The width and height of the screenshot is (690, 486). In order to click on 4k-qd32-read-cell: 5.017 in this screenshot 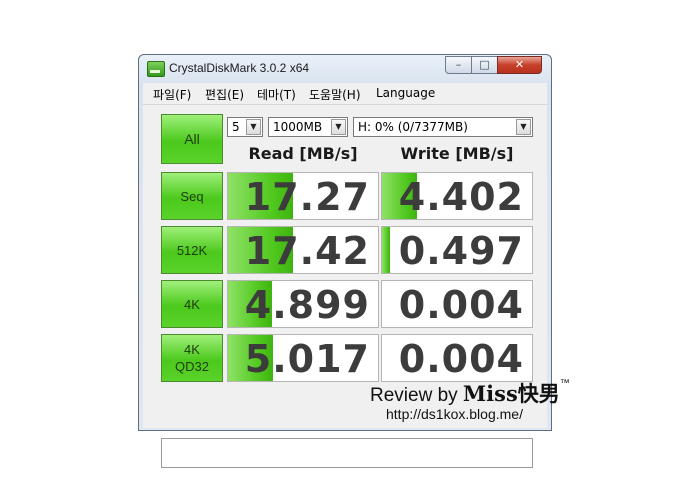, I will do `click(303, 358)`.